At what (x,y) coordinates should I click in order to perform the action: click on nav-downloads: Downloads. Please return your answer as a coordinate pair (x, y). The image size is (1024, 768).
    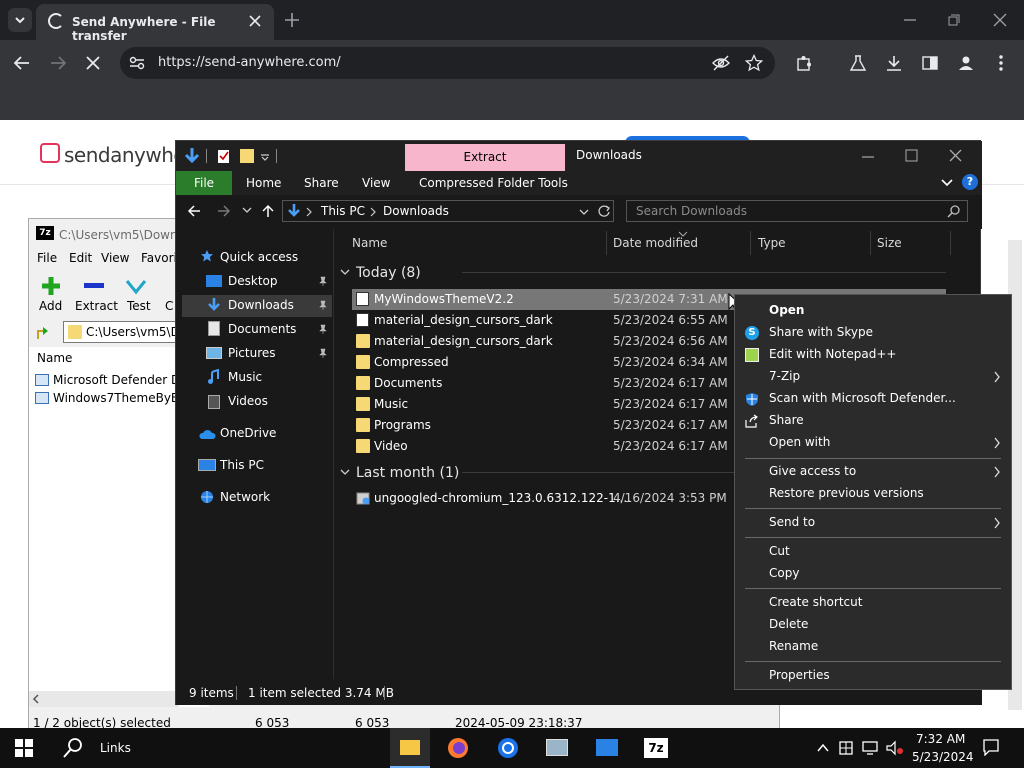
    Looking at the image, I should click on (261, 305).